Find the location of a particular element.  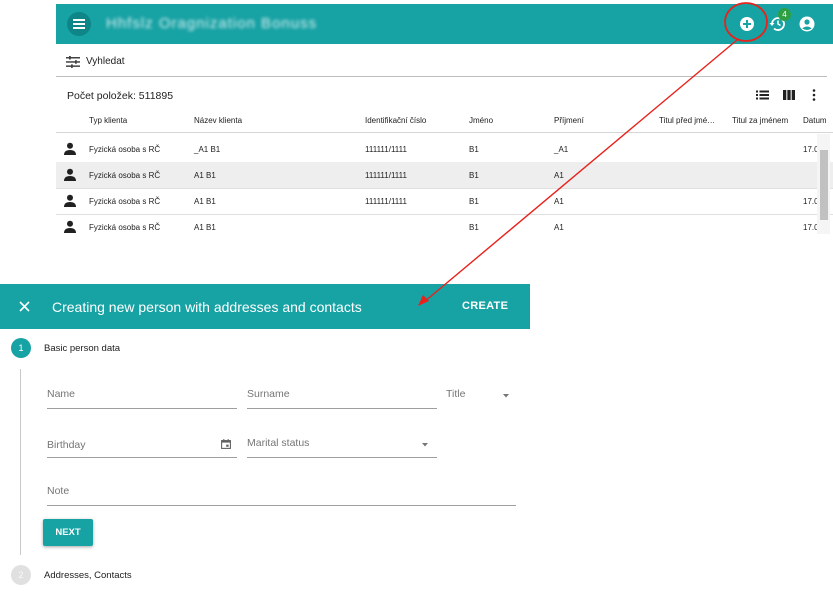

item-count: Počet položek: 511895 is located at coordinates (120, 96).